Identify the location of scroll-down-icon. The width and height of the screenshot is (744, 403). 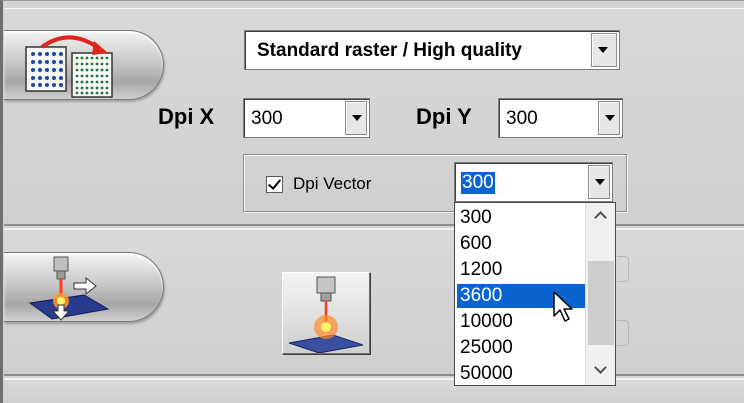
(601, 372).